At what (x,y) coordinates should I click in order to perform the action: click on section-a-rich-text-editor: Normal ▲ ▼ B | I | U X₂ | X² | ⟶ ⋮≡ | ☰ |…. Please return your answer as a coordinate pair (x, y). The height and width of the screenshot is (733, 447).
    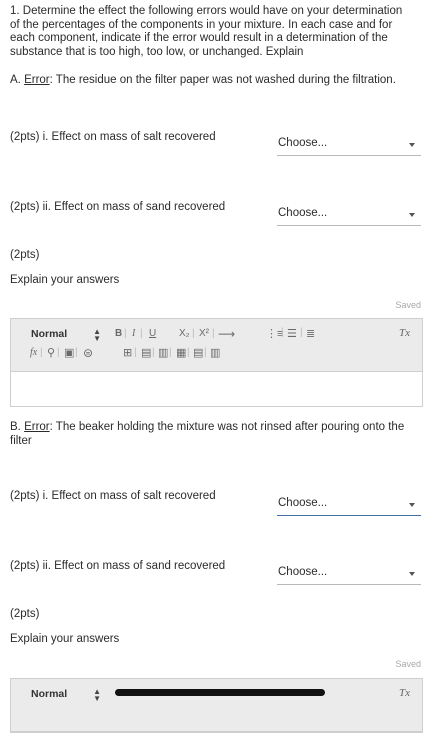
    Looking at the image, I should click on (216, 362).